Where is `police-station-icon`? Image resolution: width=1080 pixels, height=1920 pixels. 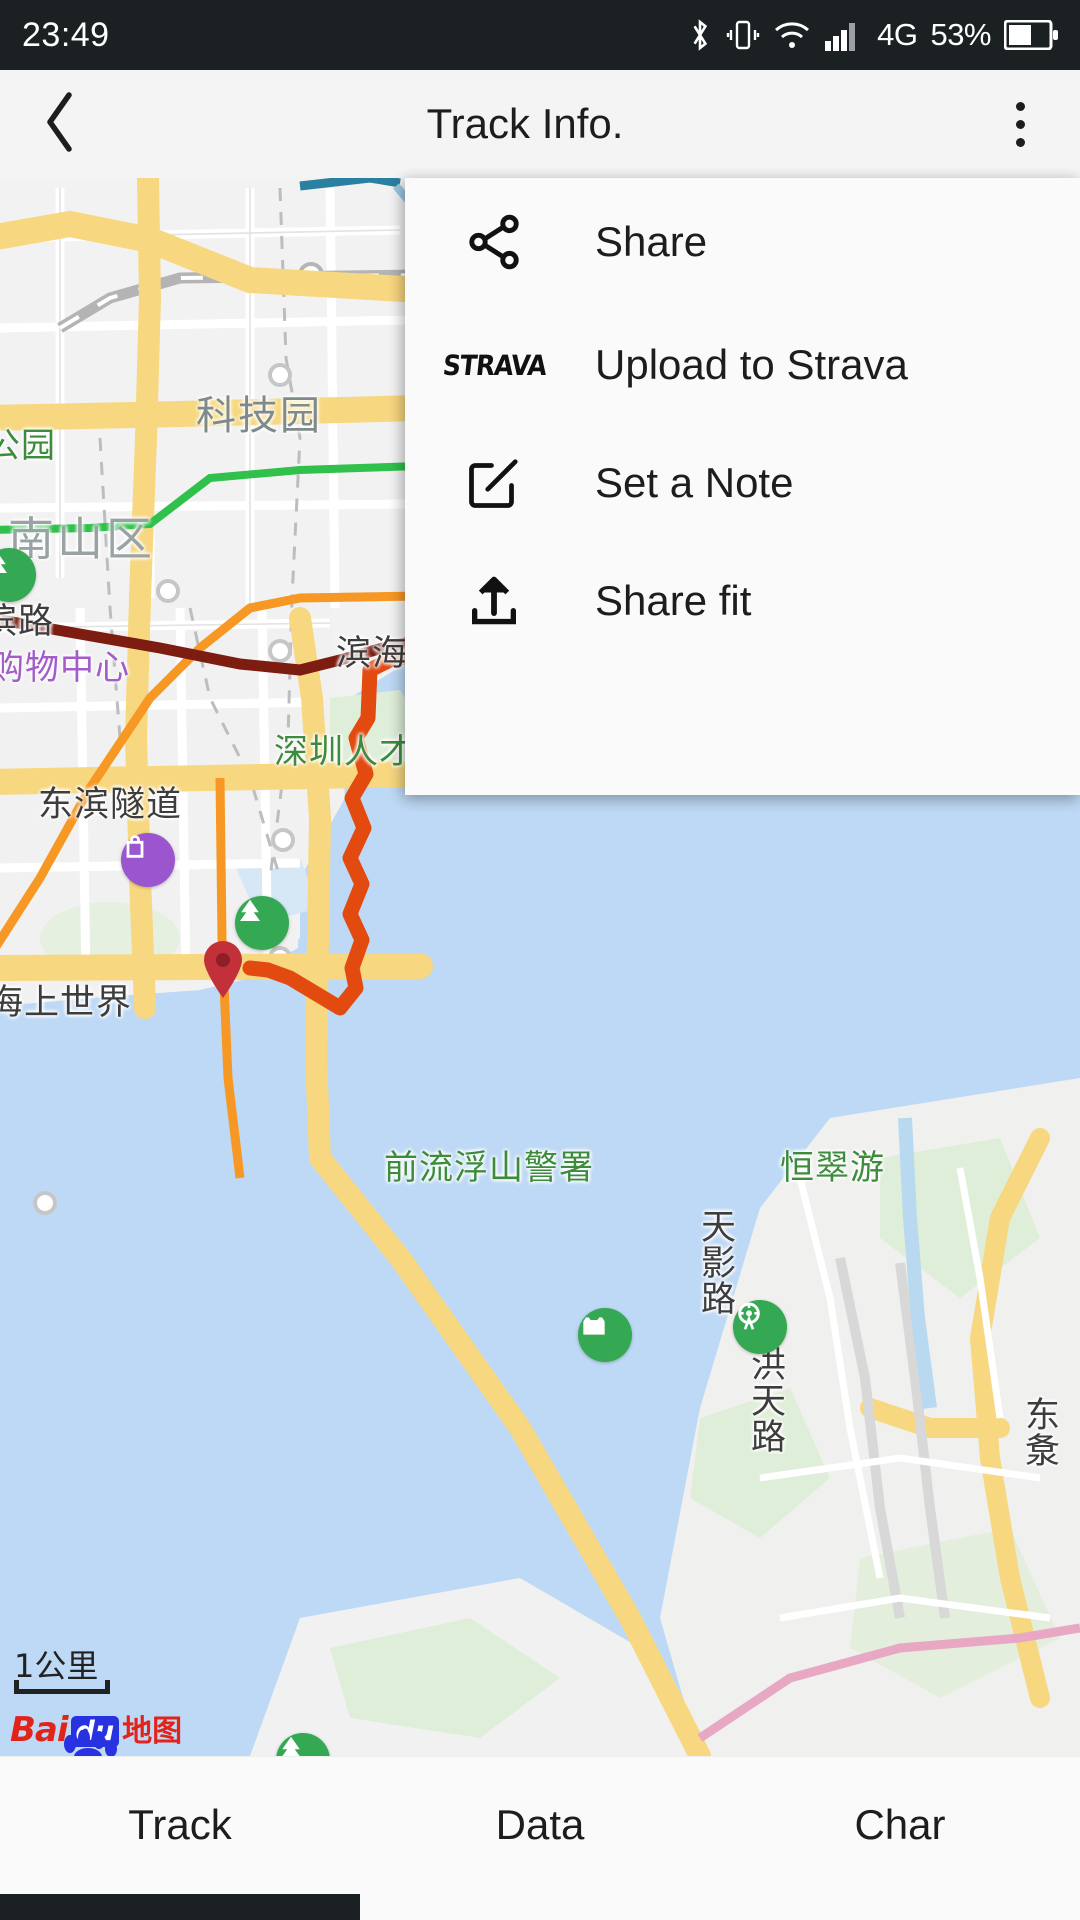 police-station-icon is located at coordinates (605, 1335).